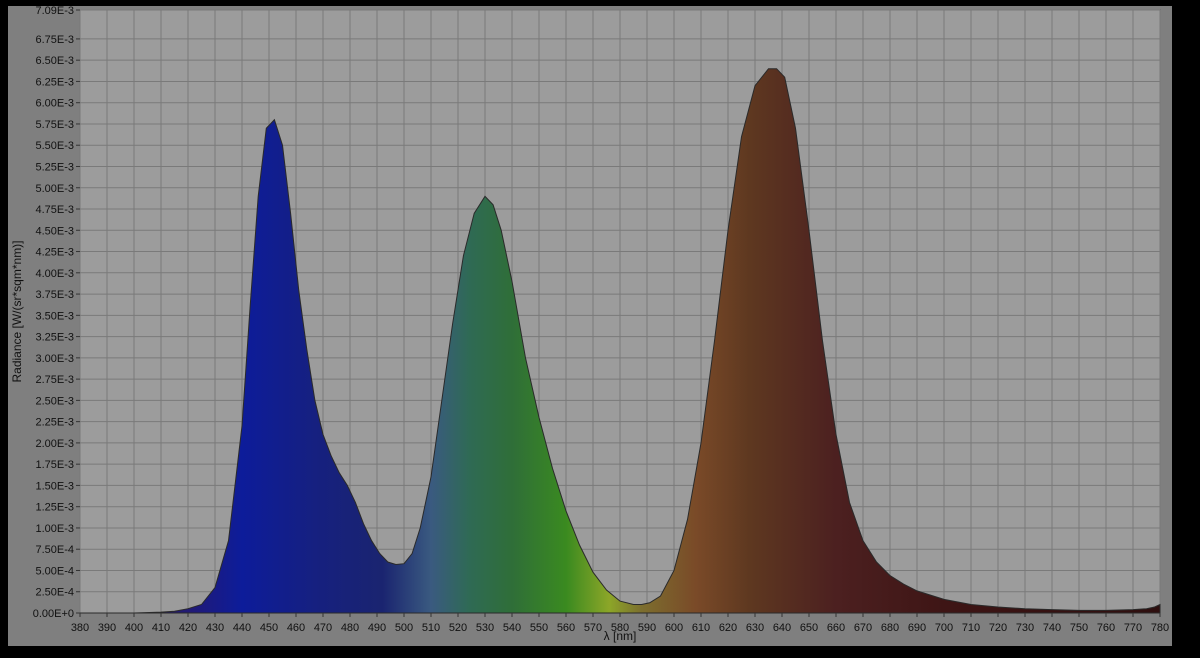 This screenshot has height=658, width=1200. What do you see at coordinates (54, 550) in the screenshot?
I see `y-tick-label: 7.50E-4` at bounding box center [54, 550].